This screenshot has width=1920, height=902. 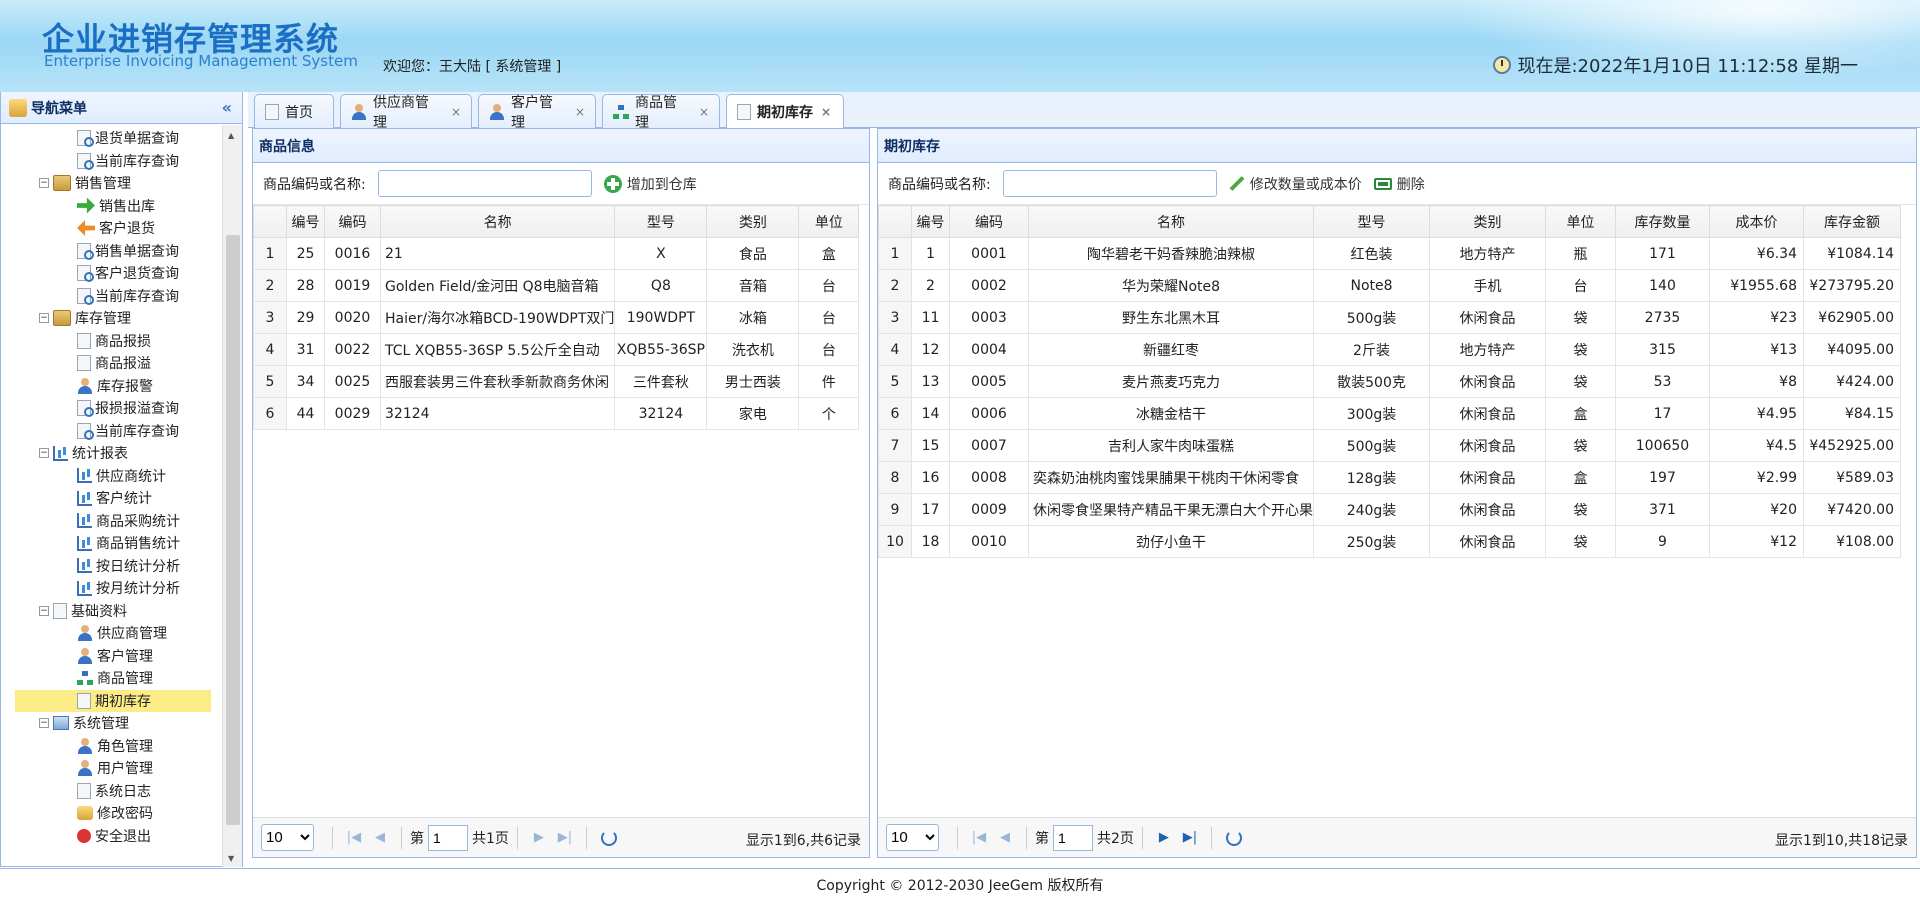 What do you see at coordinates (294, 111) in the screenshot?
I see `tab-item: 首页` at bounding box center [294, 111].